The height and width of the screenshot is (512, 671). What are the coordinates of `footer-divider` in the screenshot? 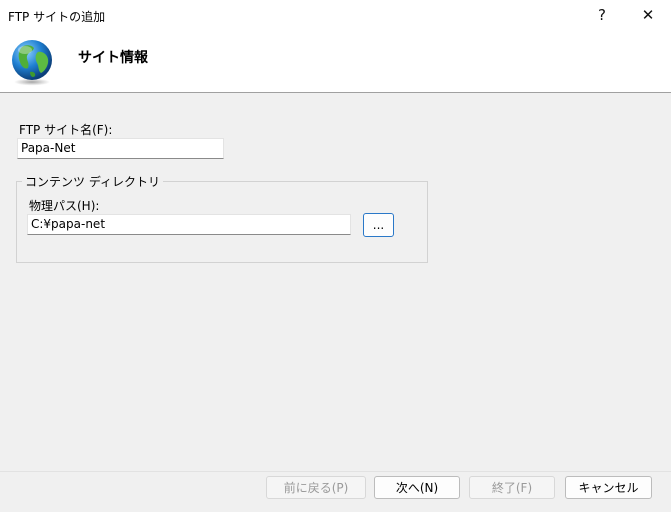 It's located at (335, 471).